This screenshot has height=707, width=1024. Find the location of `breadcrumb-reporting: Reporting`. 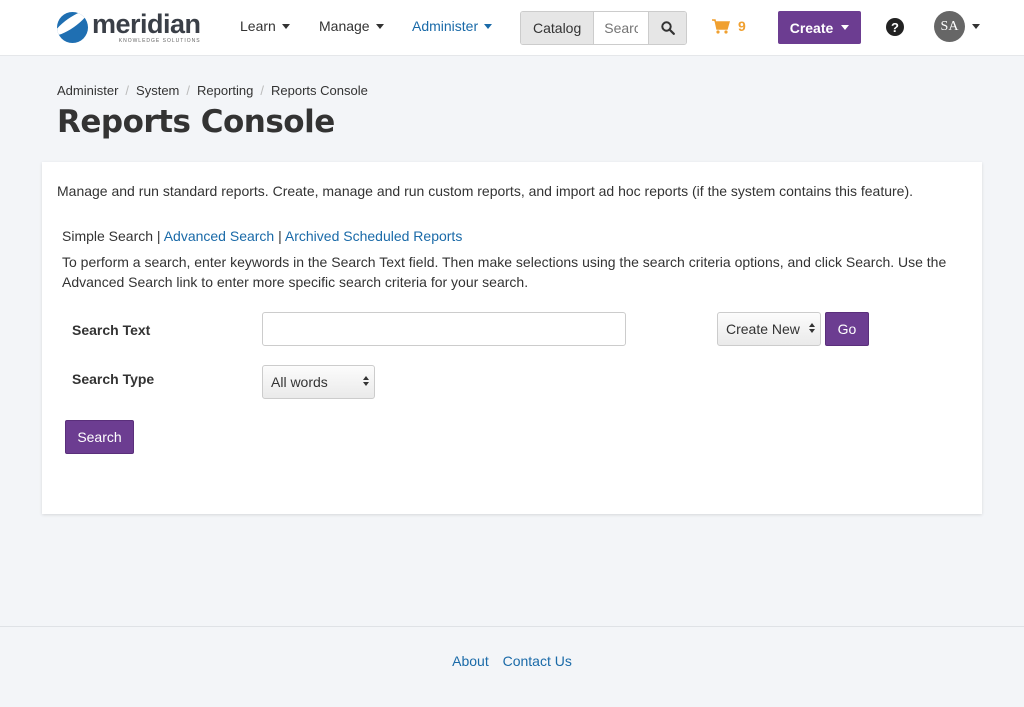

breadcrumb-reporting: Reporting is located at coordinates (225, 90).